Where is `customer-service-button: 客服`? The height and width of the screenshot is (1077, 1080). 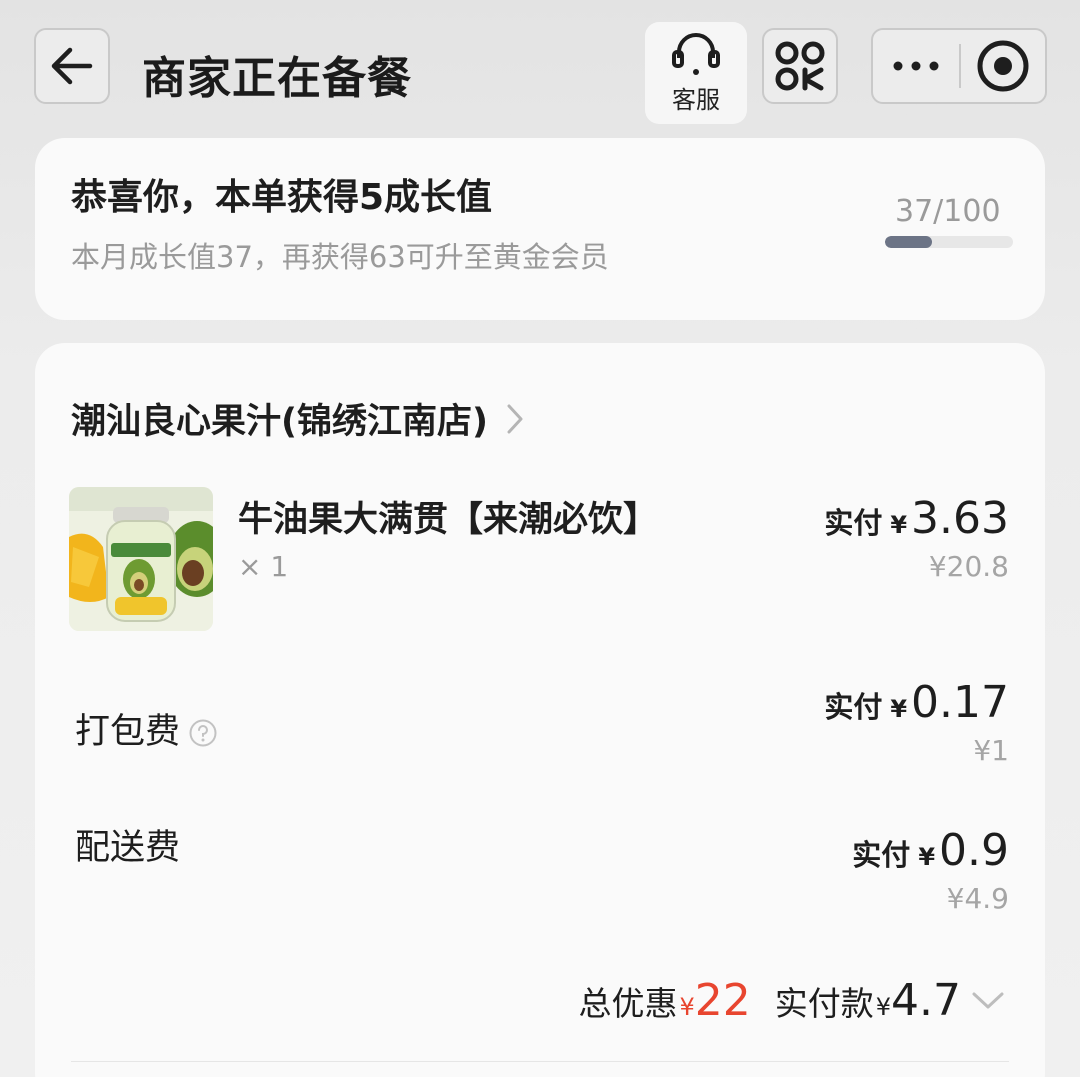
customer-service-button: 客服 is located at coordinates (696, 73).